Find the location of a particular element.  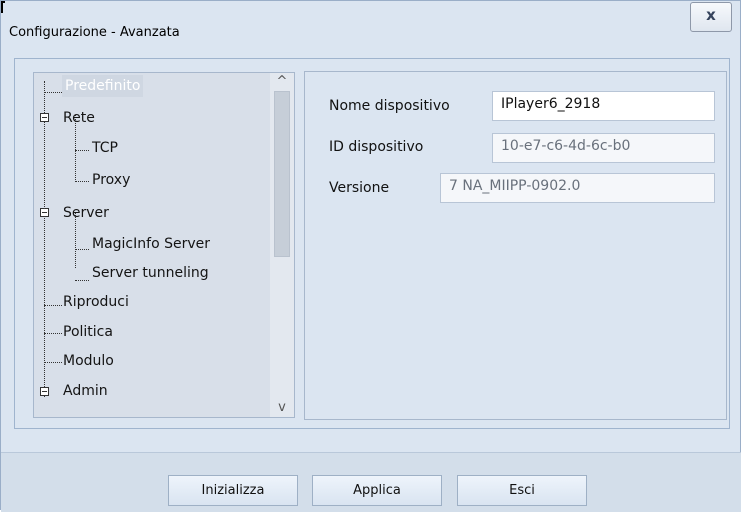

tree-scrollbar: ^ v is located at coordinates (282, 245).